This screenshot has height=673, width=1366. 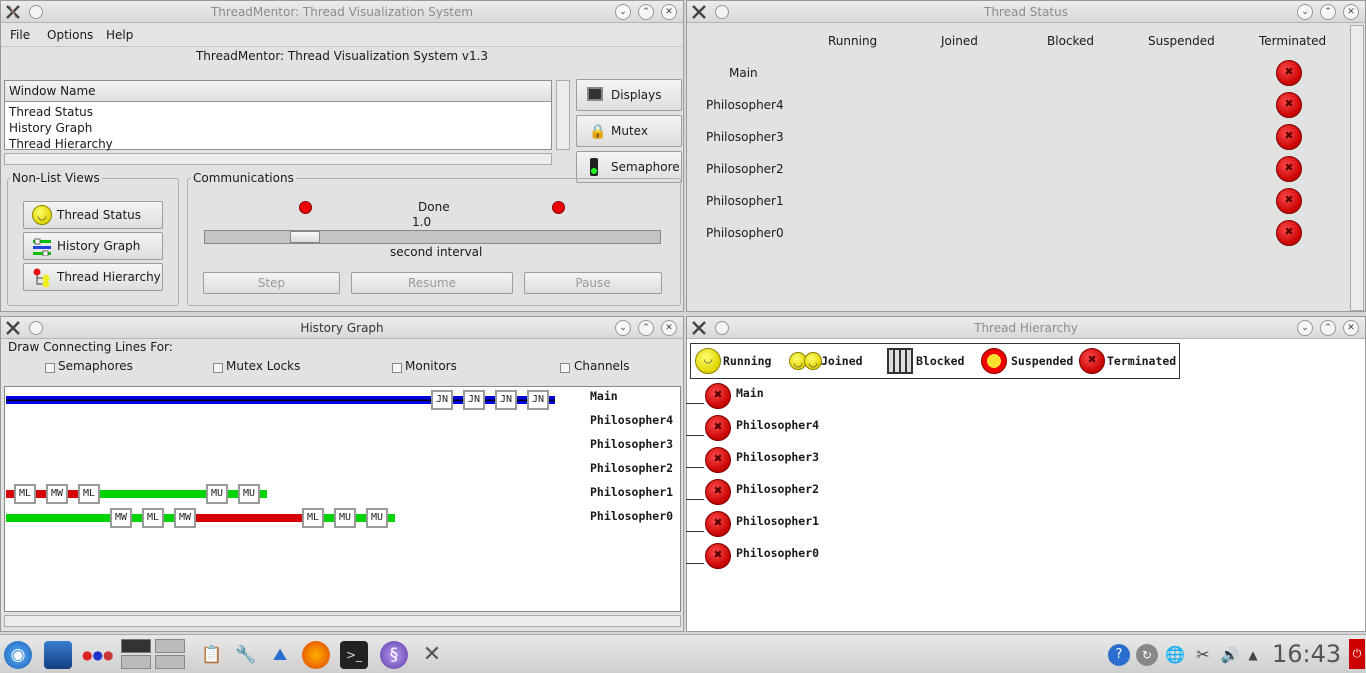 What do you see at coordinates (1203, 655) in the screenshot?
I see `clipboard-tray-icon: ✂` at bounding box center [1203, 655].